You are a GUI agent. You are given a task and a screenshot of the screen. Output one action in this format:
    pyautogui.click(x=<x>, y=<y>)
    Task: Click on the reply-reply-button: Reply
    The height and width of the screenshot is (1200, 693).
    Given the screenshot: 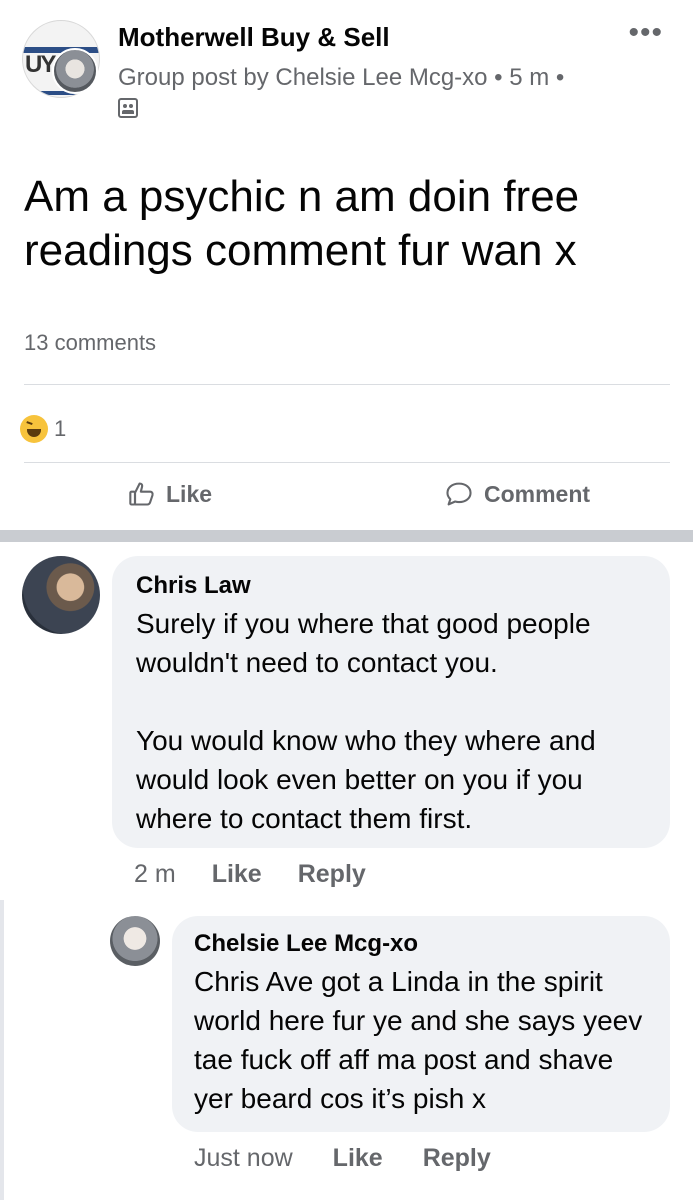 What is the action you would take?
    pyautogui.click(x=457, y=1158)
    